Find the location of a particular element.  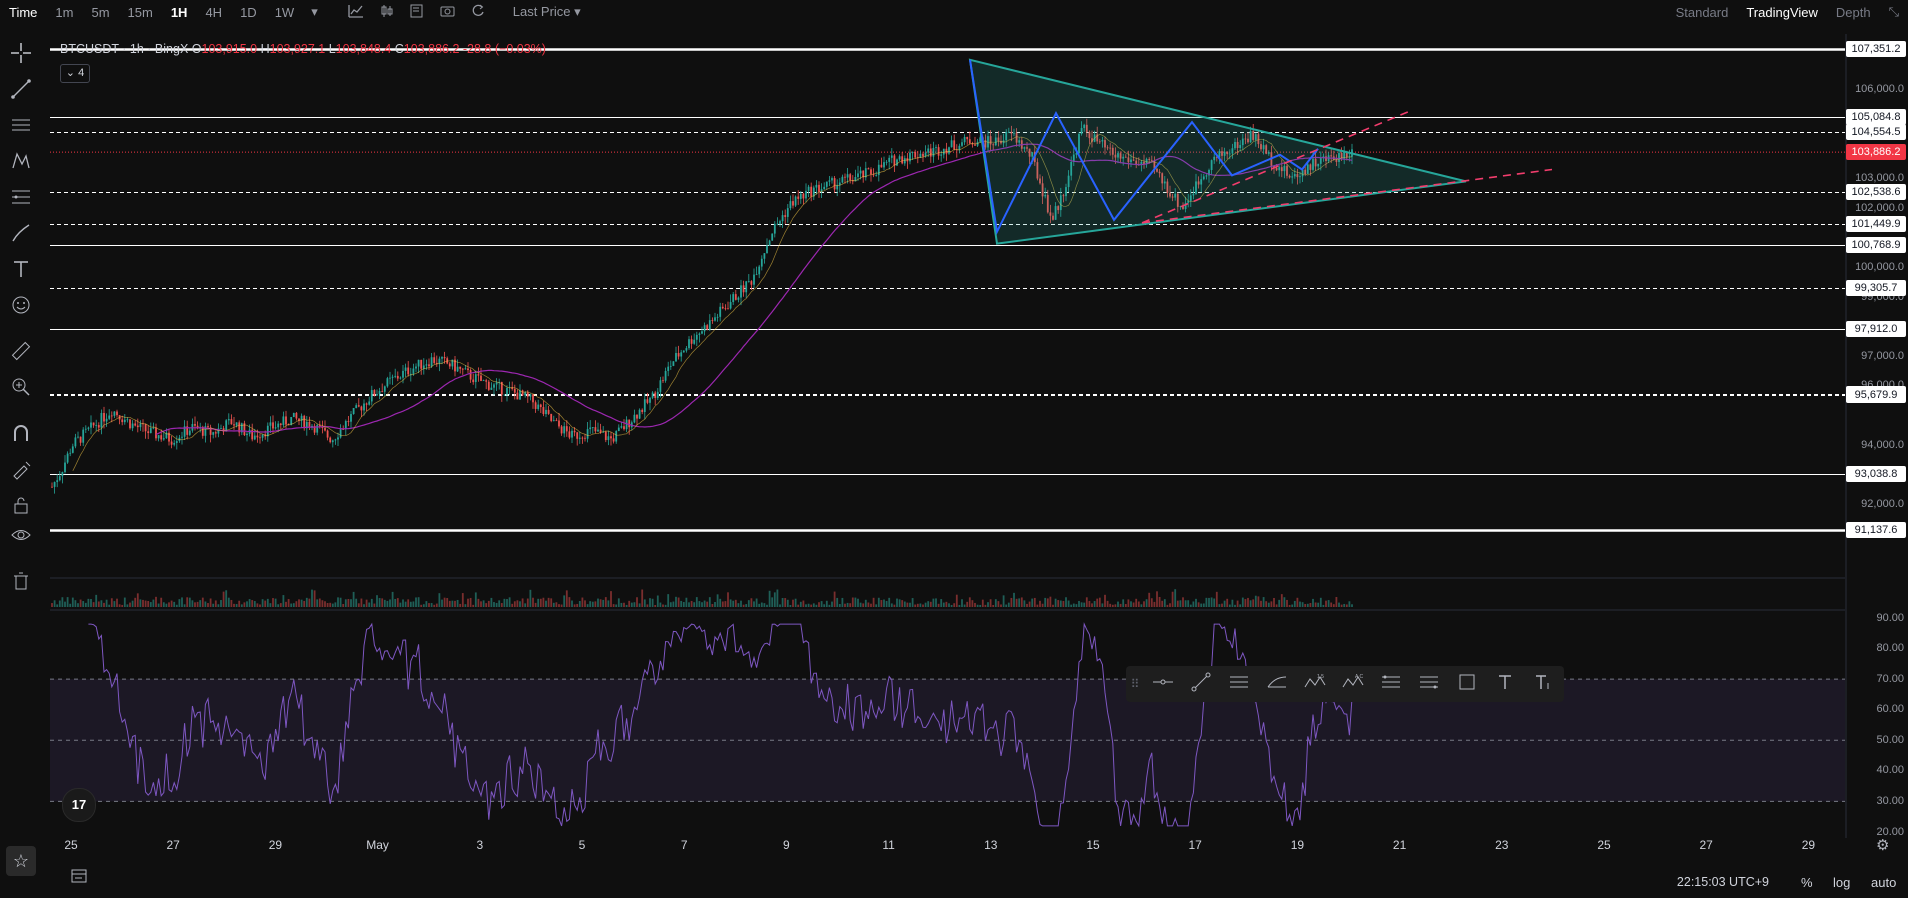

text-icon is located at coordinates (1505, 684).